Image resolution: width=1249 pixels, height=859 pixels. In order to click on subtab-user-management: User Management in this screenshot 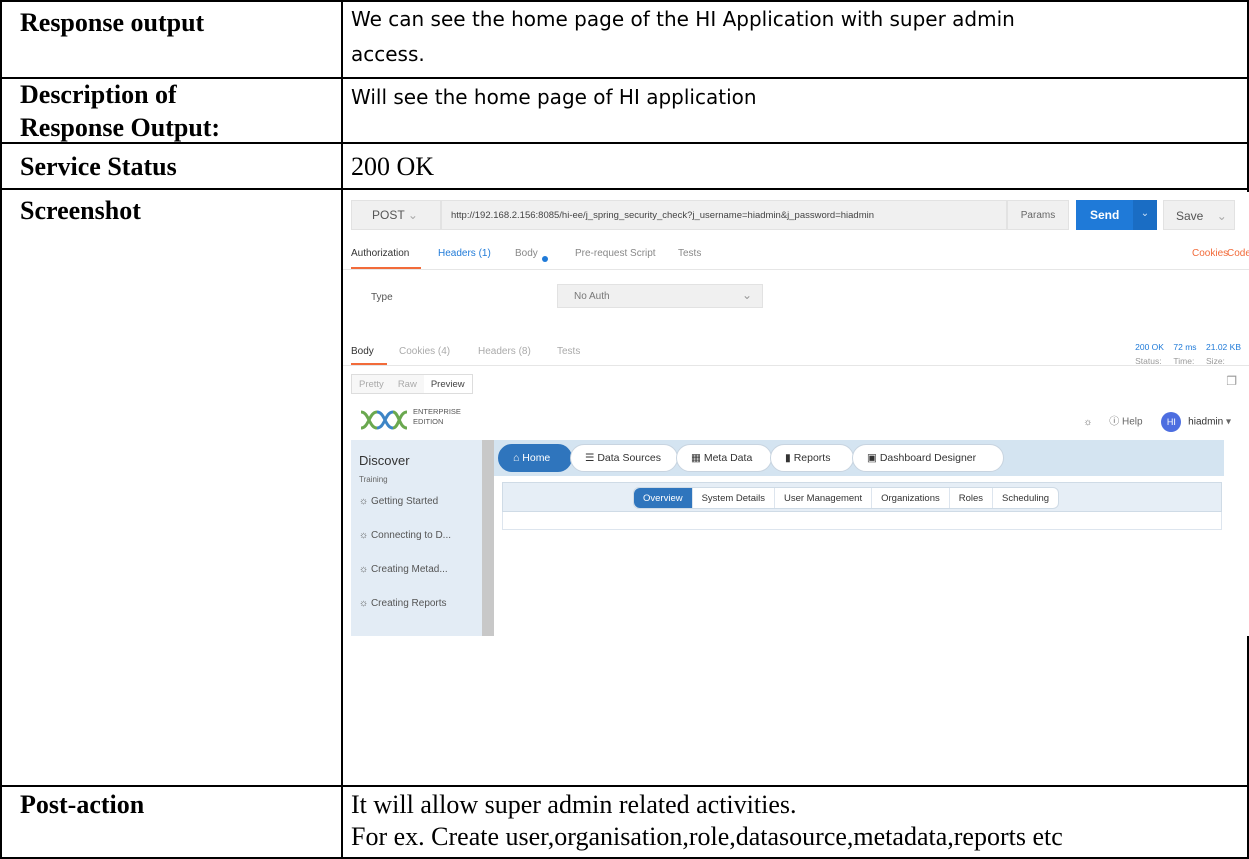, I will do `click(824, 498)`.